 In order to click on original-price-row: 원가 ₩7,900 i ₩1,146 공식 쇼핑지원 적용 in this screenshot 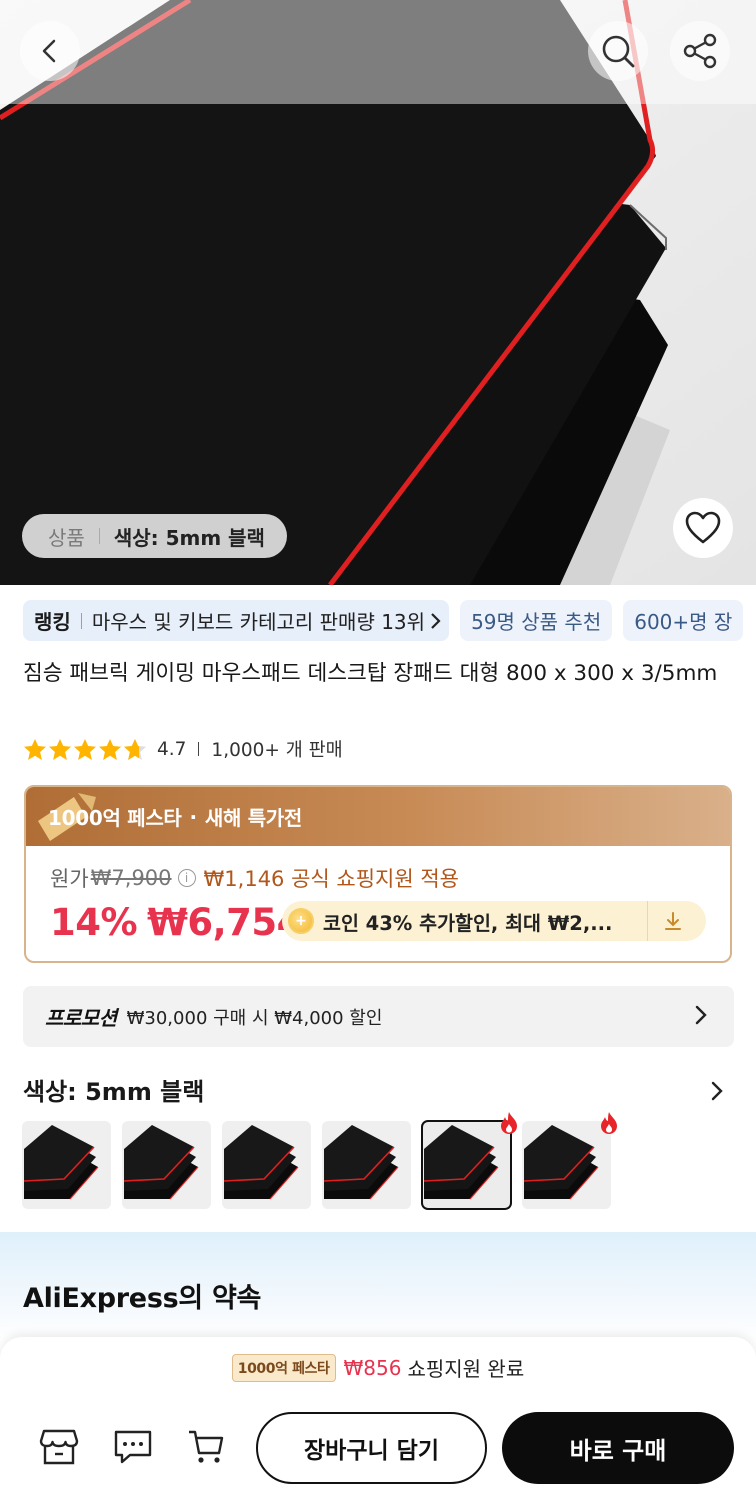, I will do `click(254, 878)`.